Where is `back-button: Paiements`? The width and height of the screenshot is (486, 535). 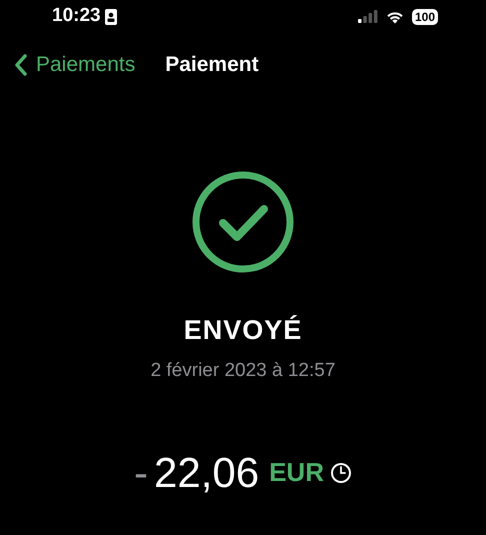 back-button: Paiements is located at coordinates (75, 65).